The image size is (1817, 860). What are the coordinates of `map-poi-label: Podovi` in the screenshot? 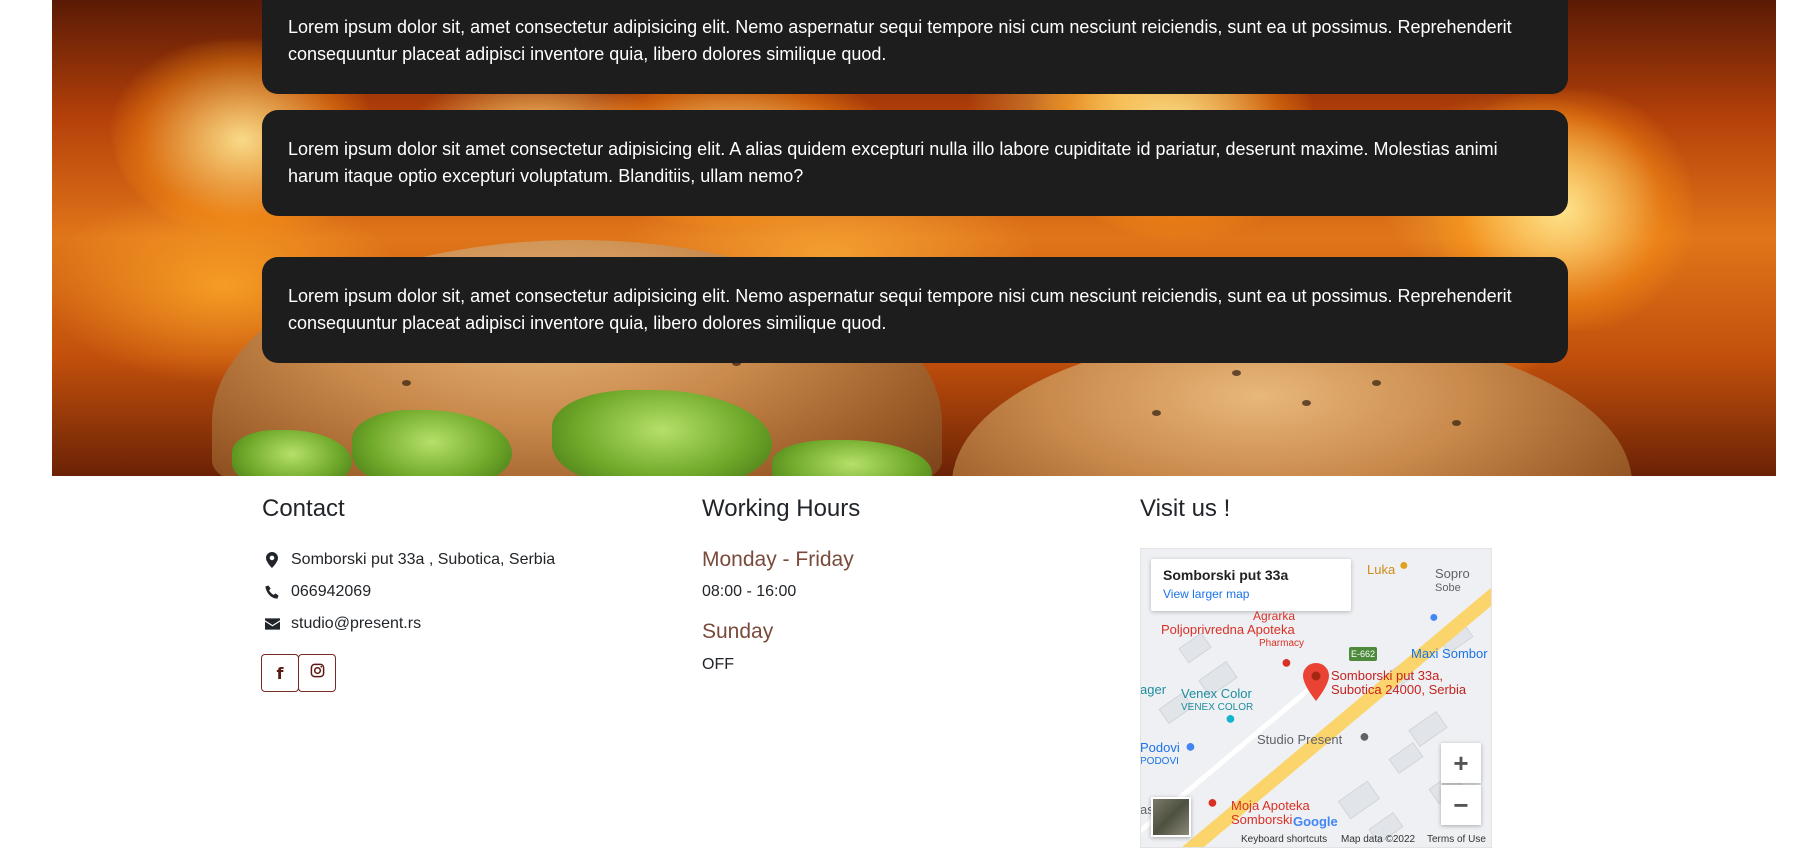 It's located at (1160, 747).